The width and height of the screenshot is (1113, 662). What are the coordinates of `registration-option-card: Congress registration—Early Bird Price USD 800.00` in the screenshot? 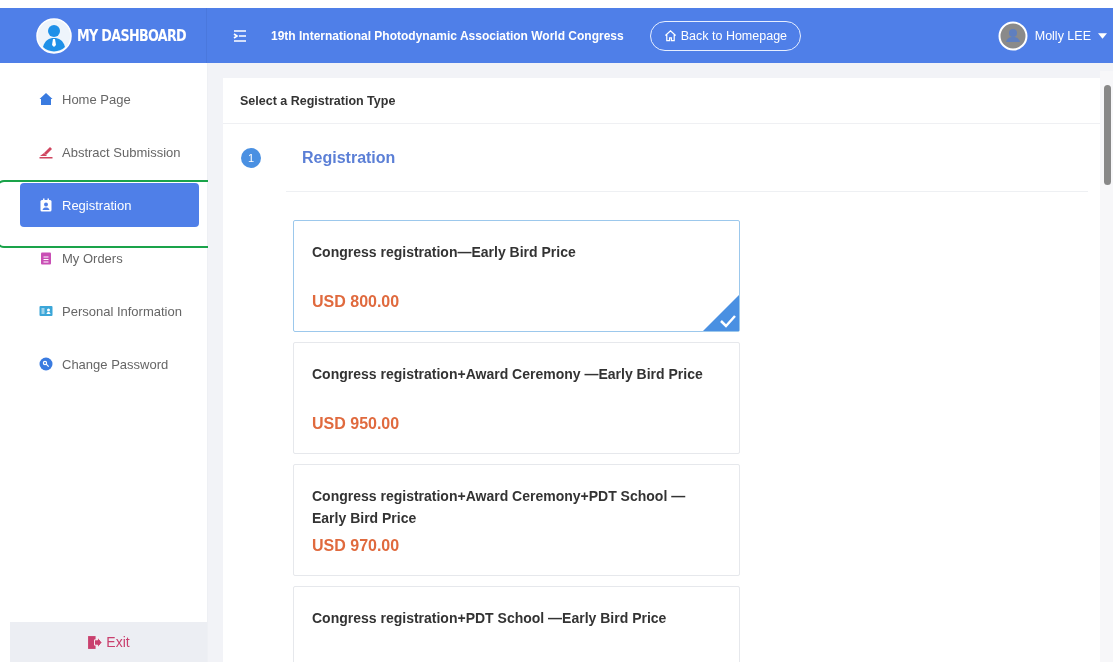 It's located at (516, 276).